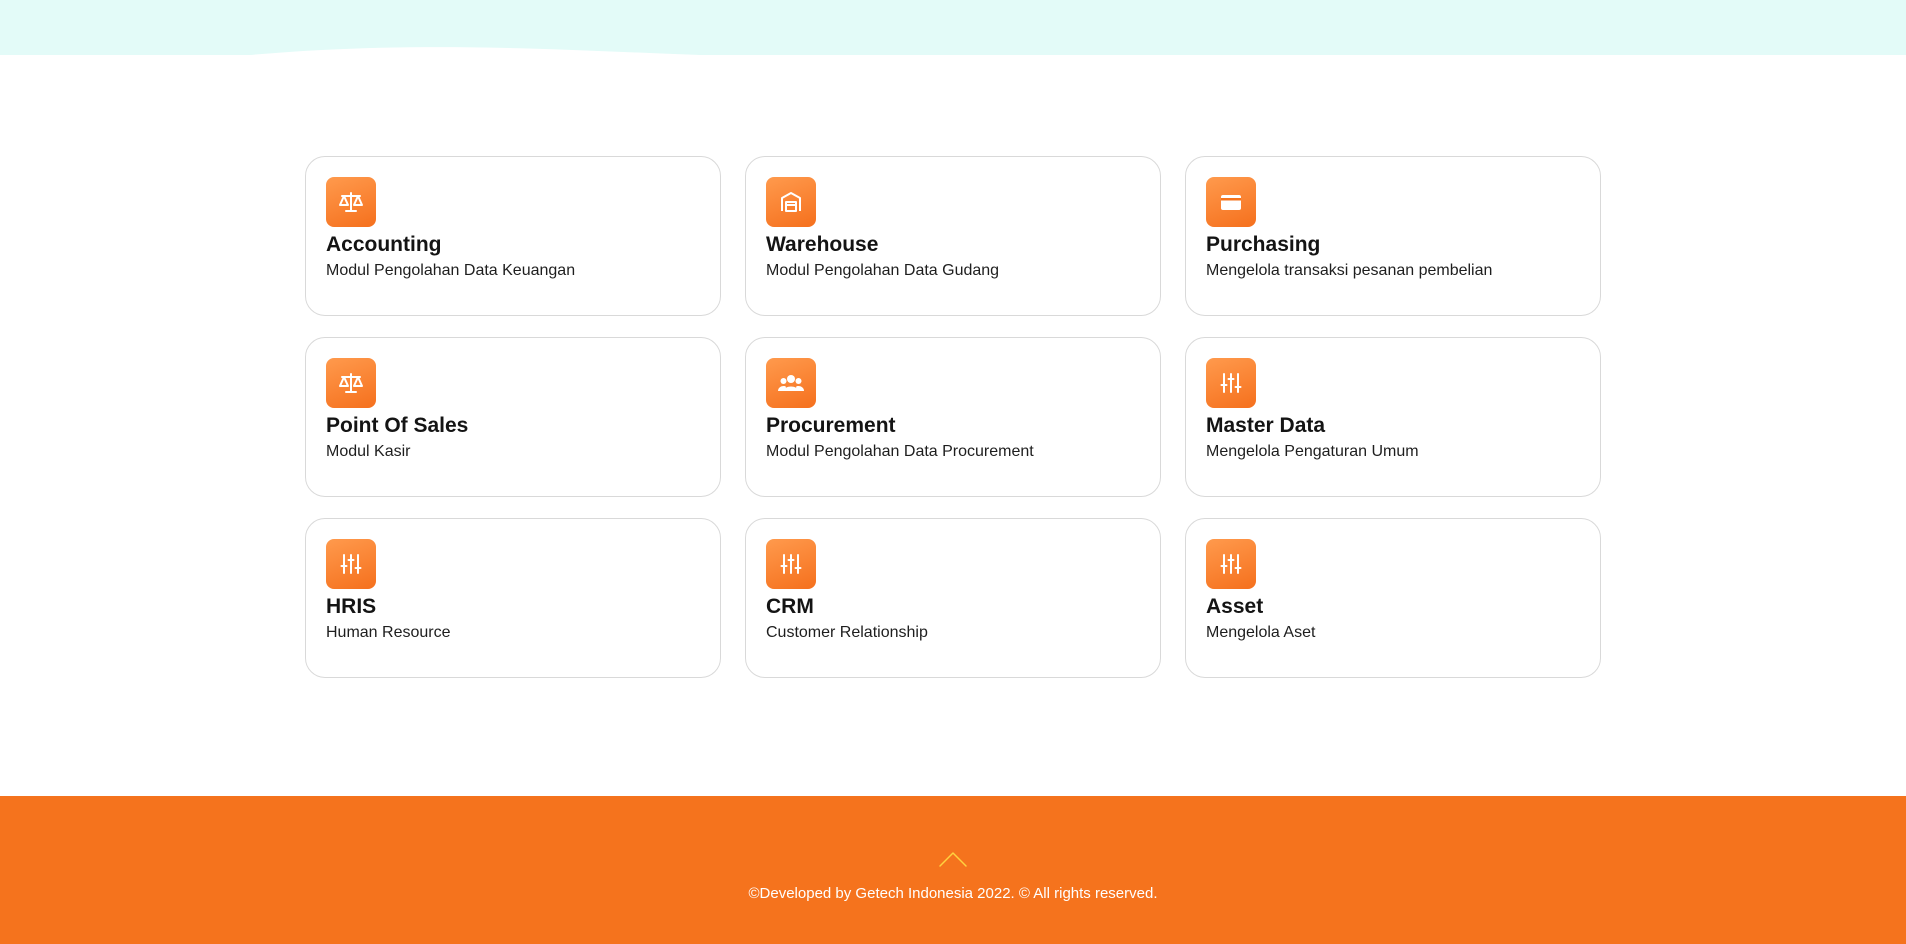 This screenshot has height=944, width=1906. What do you see at coordinates (790, 606) in the screenshot?
I see `module-title: CRM` at bounding box center [790, 606].